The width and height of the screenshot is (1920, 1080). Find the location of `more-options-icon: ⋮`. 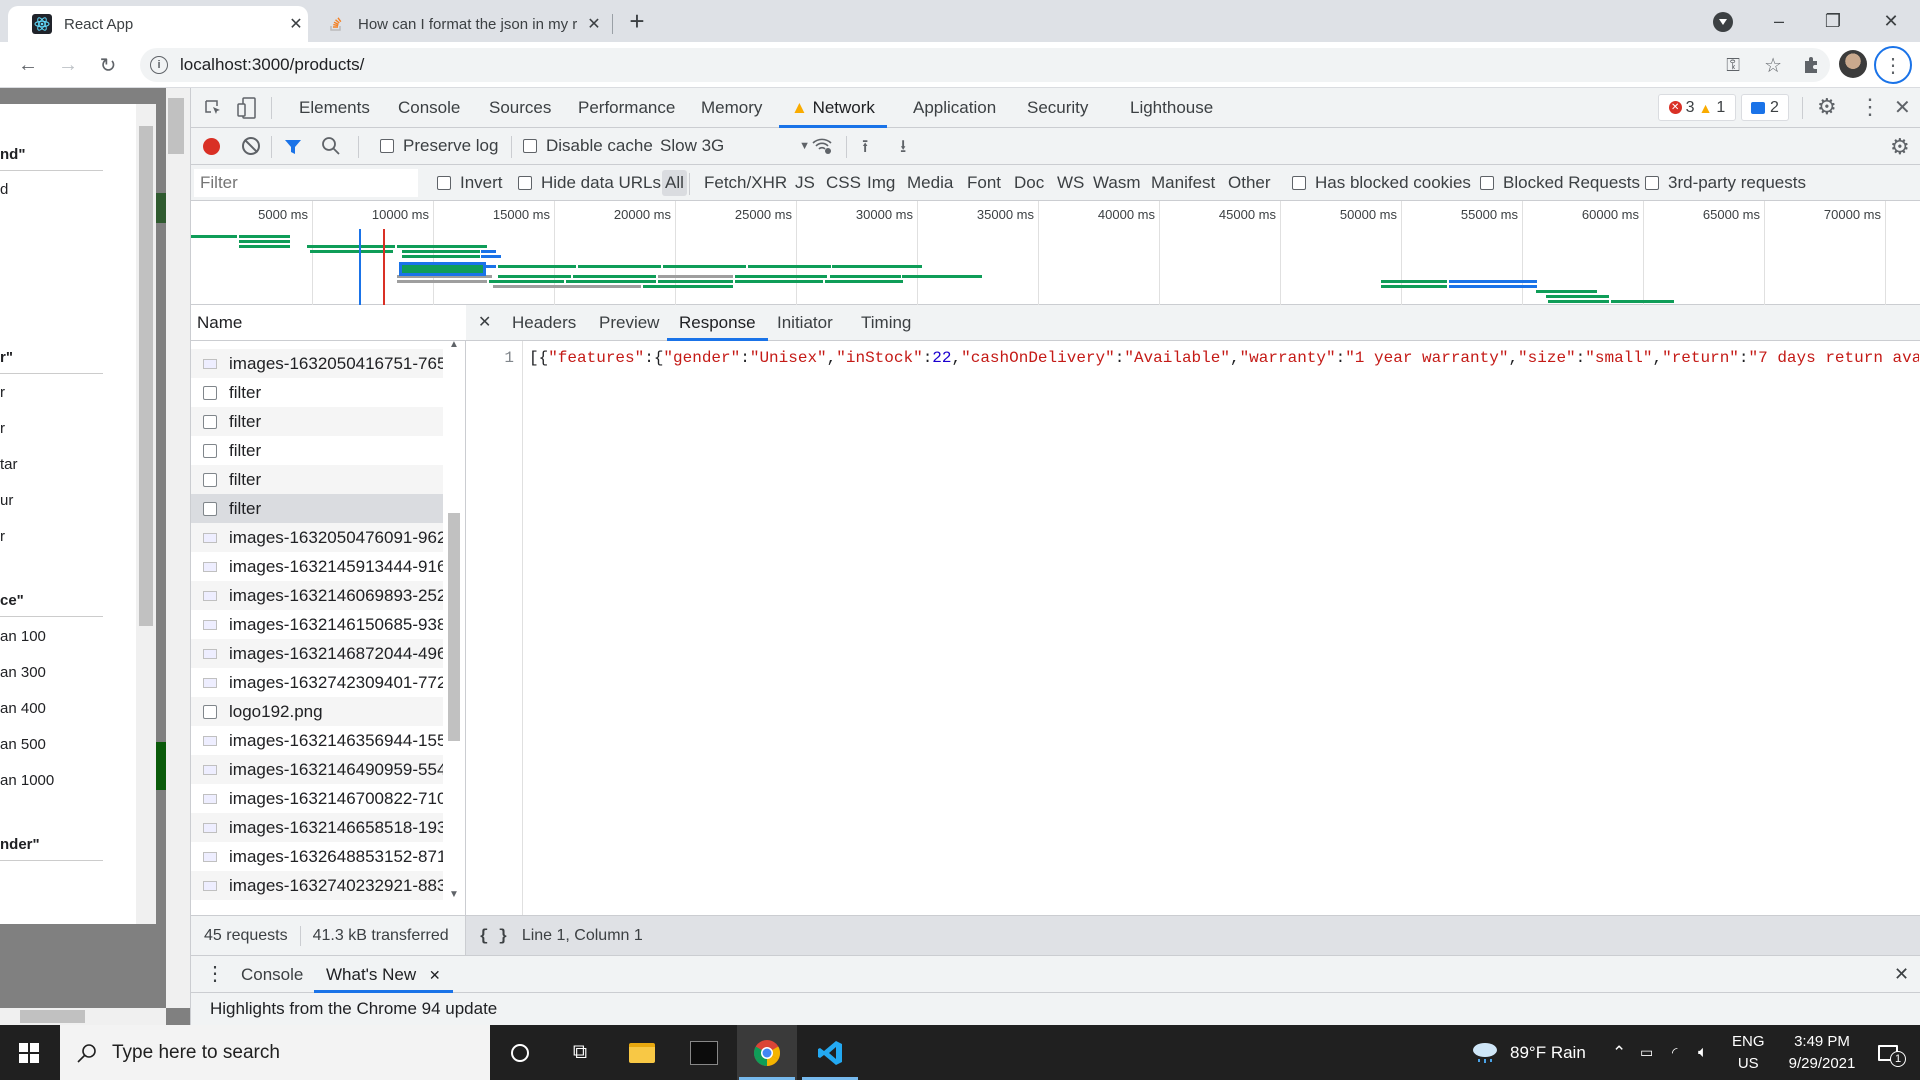

more-options-icon: ⋮ is located at coordinates (1870, 107).